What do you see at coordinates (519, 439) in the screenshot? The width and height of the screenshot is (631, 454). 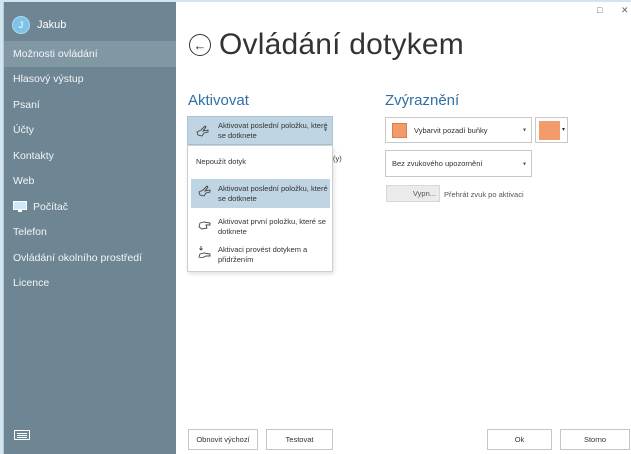 I see `ok-button: Ok` at bounding box center [519, 439].